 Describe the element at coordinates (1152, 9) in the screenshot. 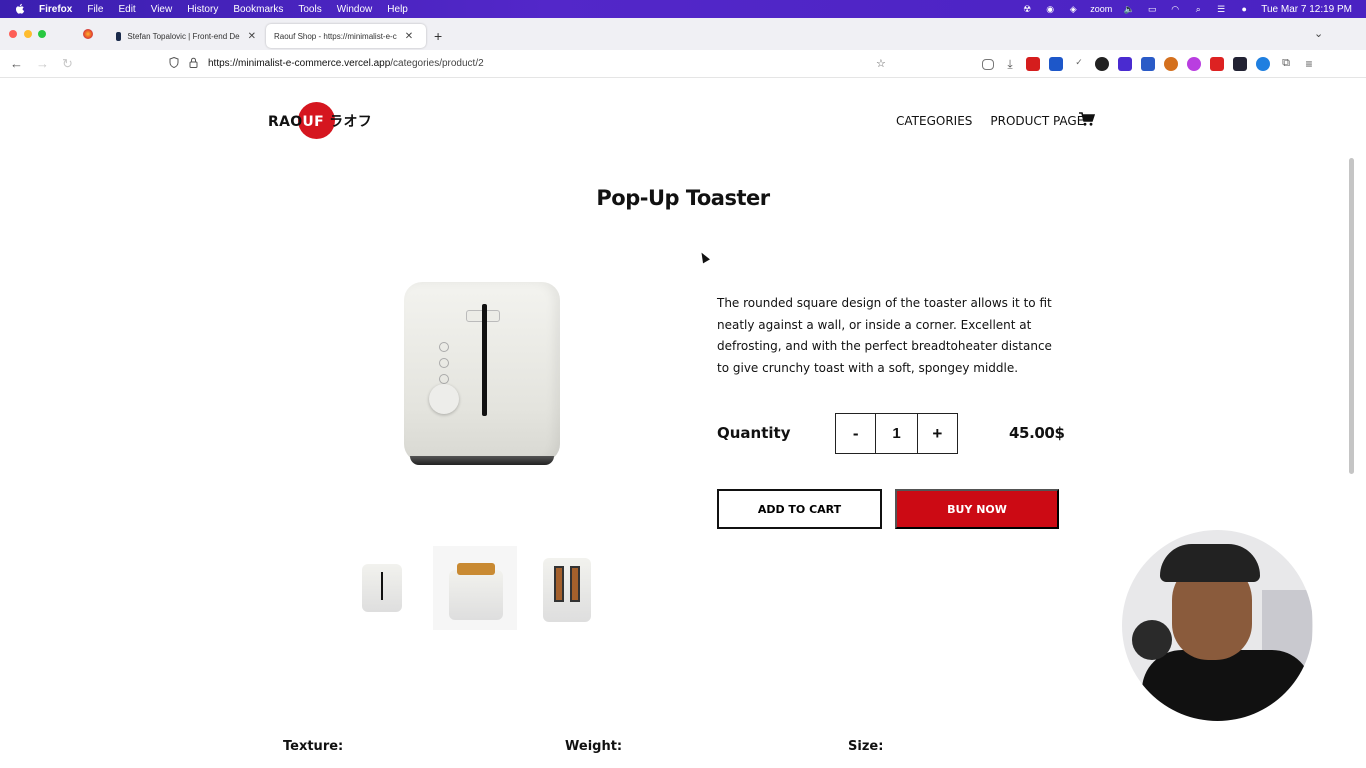

I see `battery-icon: ▭` at that location.